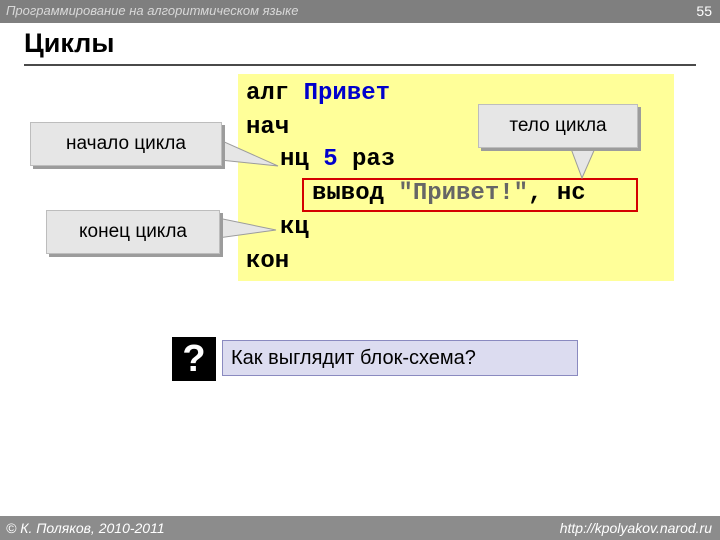 Image resolution: width=720 pixels, height=540 pixels. Describe the element at coordinates (126, 144) in the screenshot. I see `callout-loop-start: начало цикла` at that location.